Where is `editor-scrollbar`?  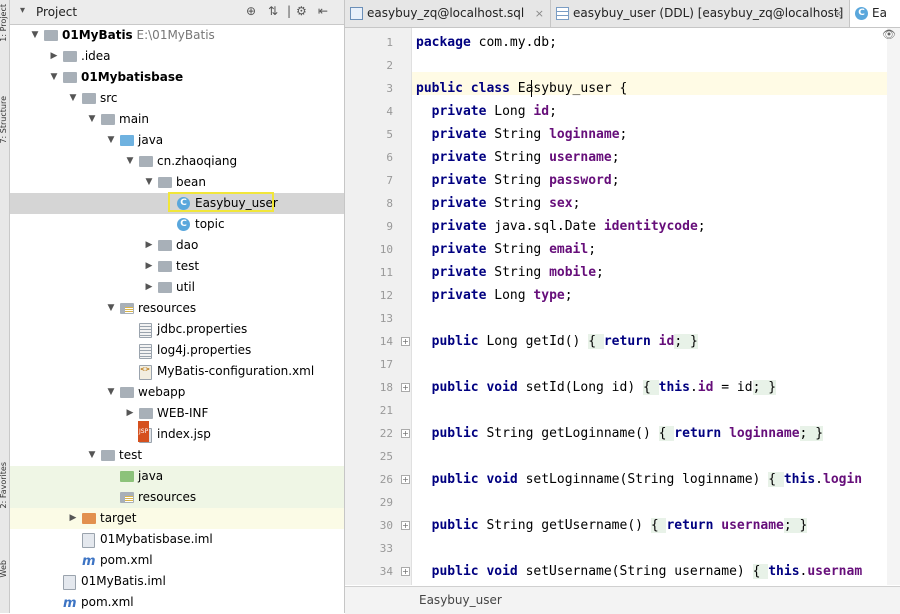 editor-scrollbar is located at coordinates (893, 306).